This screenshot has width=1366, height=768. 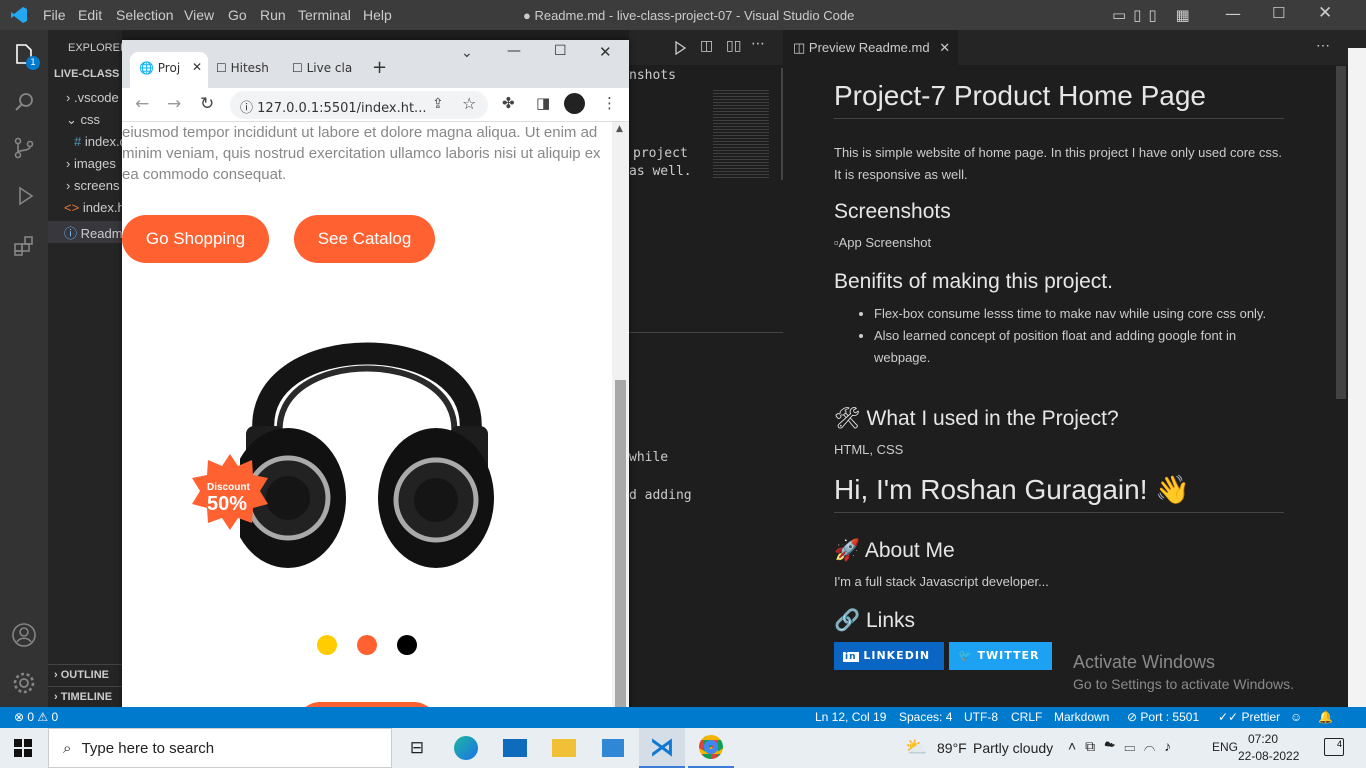 I want to click on browser-close-icon: ✕, so click(x=605, y=52).